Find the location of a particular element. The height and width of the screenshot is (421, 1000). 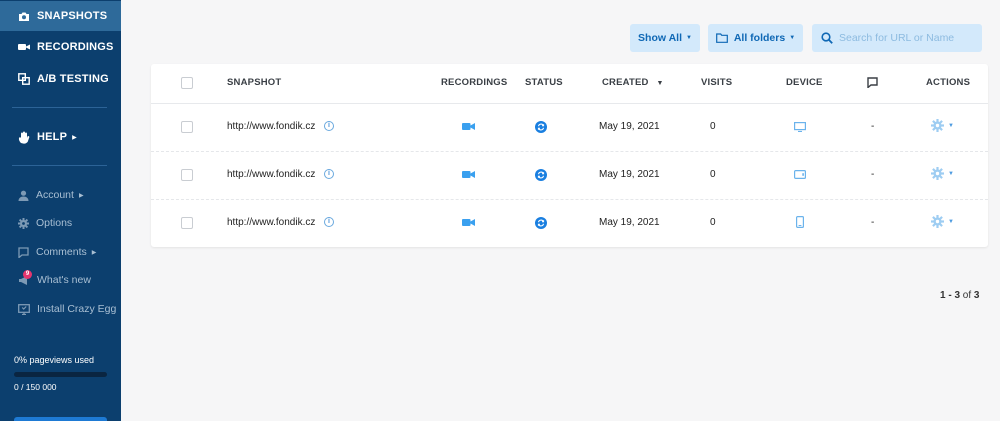

mobile-icon is located at coordinates (800, 222).